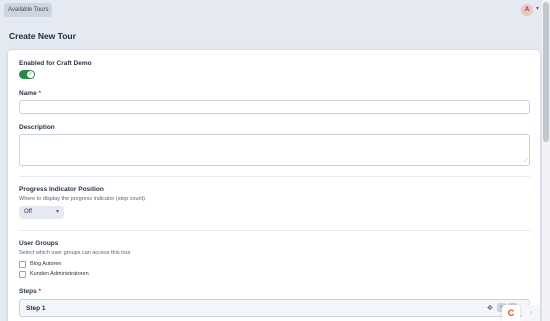  What do you see at coordinates (28, 212) in the screenshot?
I see `progress-select-value: Off` at bounding box center [28, 212].